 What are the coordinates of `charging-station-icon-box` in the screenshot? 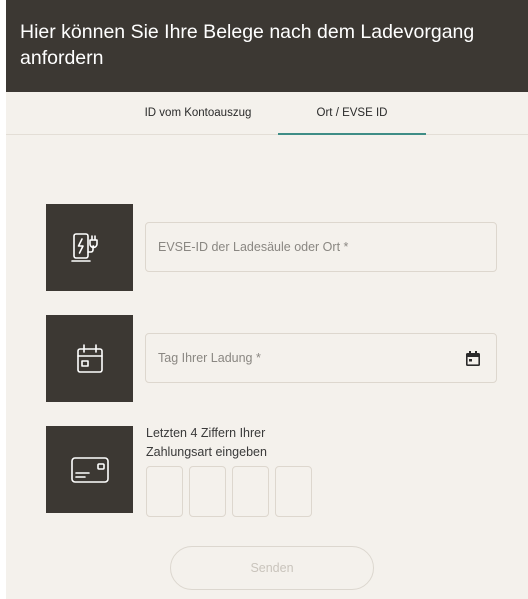 It's located at (89, 247).